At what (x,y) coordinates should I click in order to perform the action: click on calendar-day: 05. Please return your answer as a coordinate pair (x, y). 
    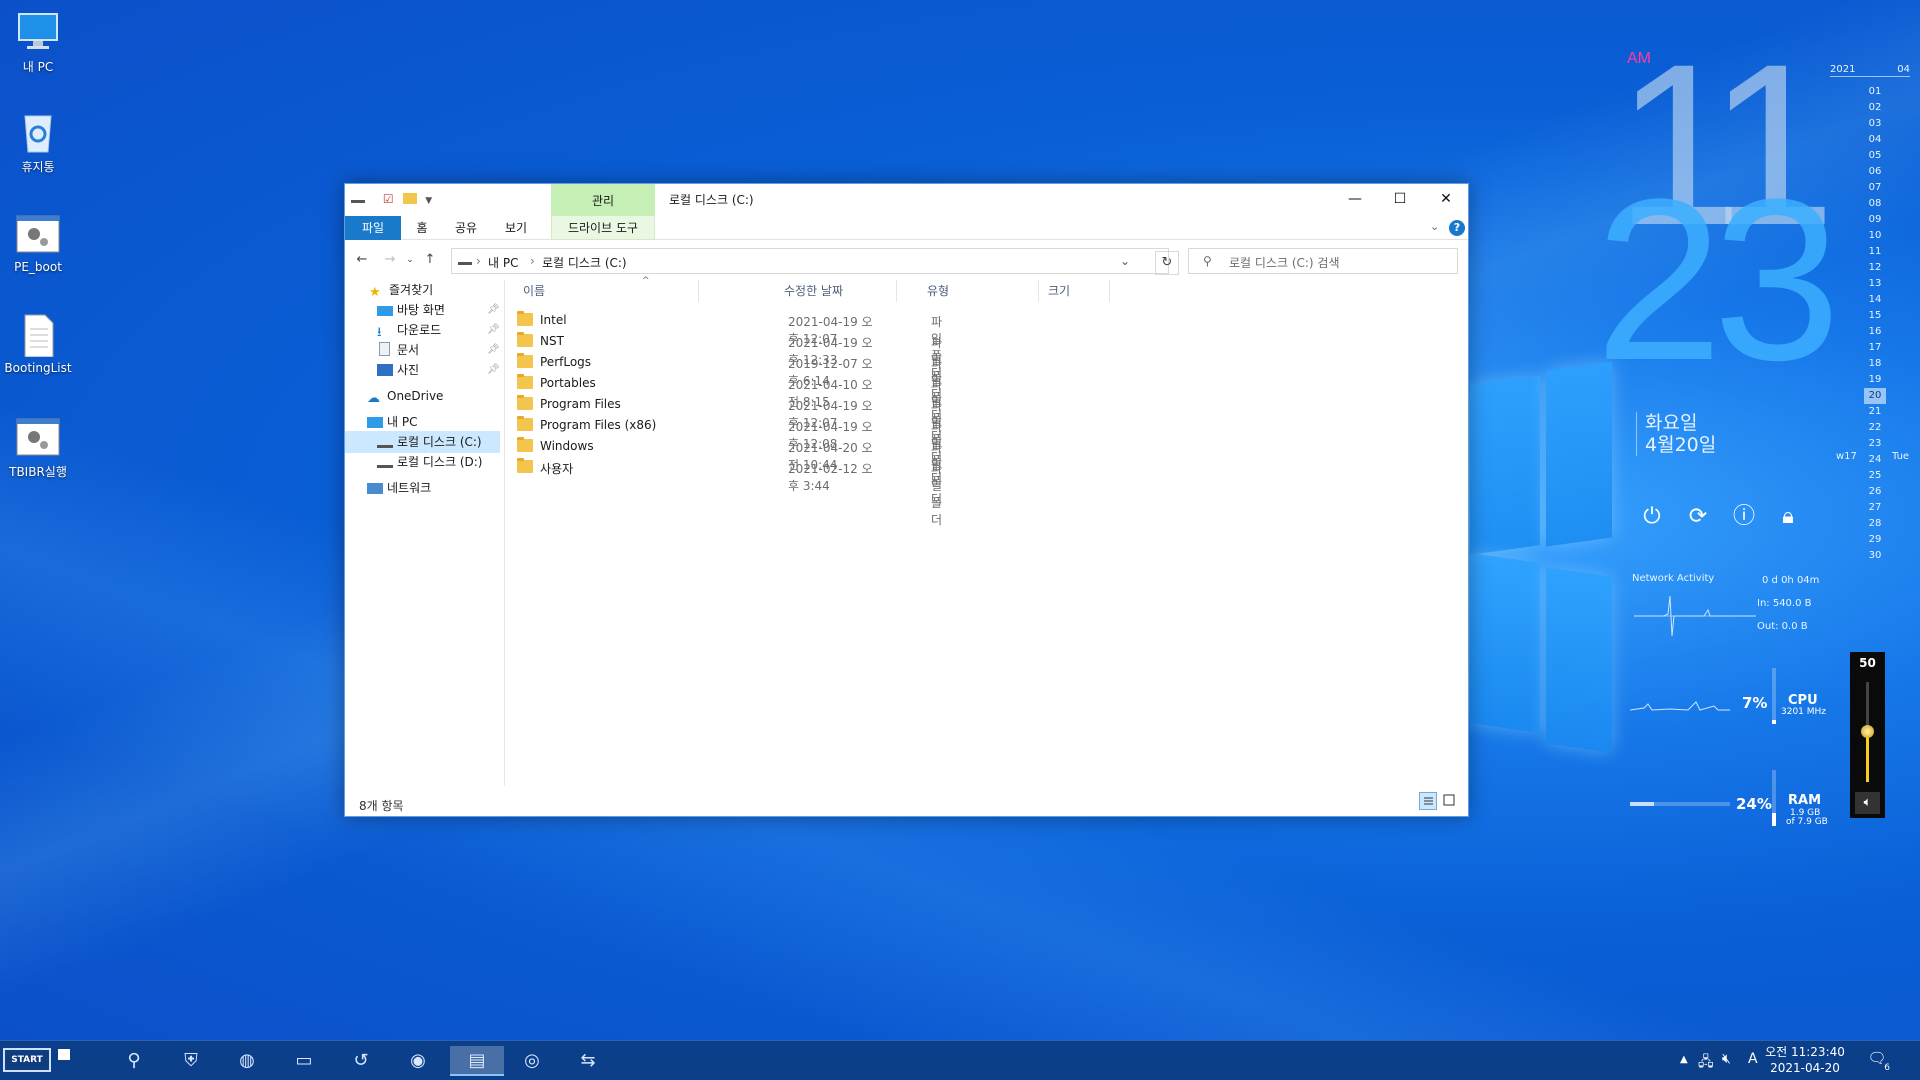
    Looking at the image, I should click on (1875, 156).